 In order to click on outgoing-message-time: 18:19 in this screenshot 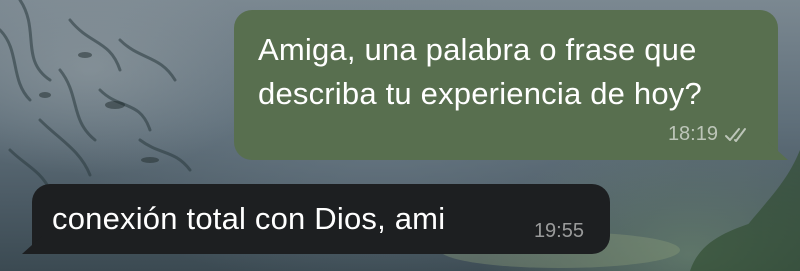, I will do `click(692, 134)`.